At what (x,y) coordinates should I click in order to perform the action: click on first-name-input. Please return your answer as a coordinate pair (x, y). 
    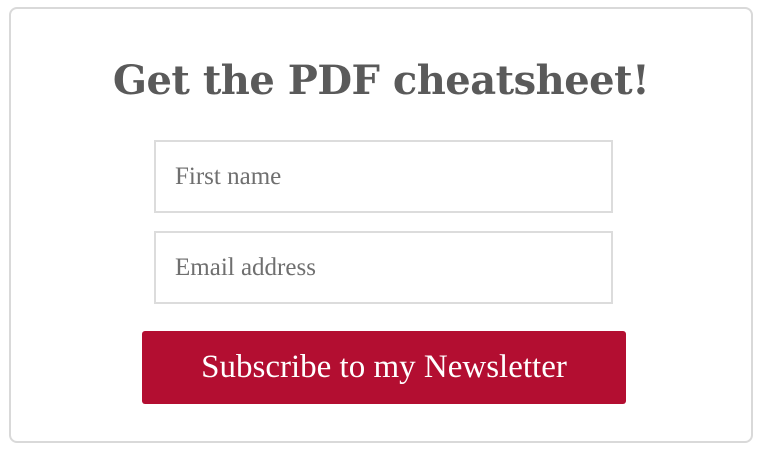
    Looking at the image, I should click on (383, 176).